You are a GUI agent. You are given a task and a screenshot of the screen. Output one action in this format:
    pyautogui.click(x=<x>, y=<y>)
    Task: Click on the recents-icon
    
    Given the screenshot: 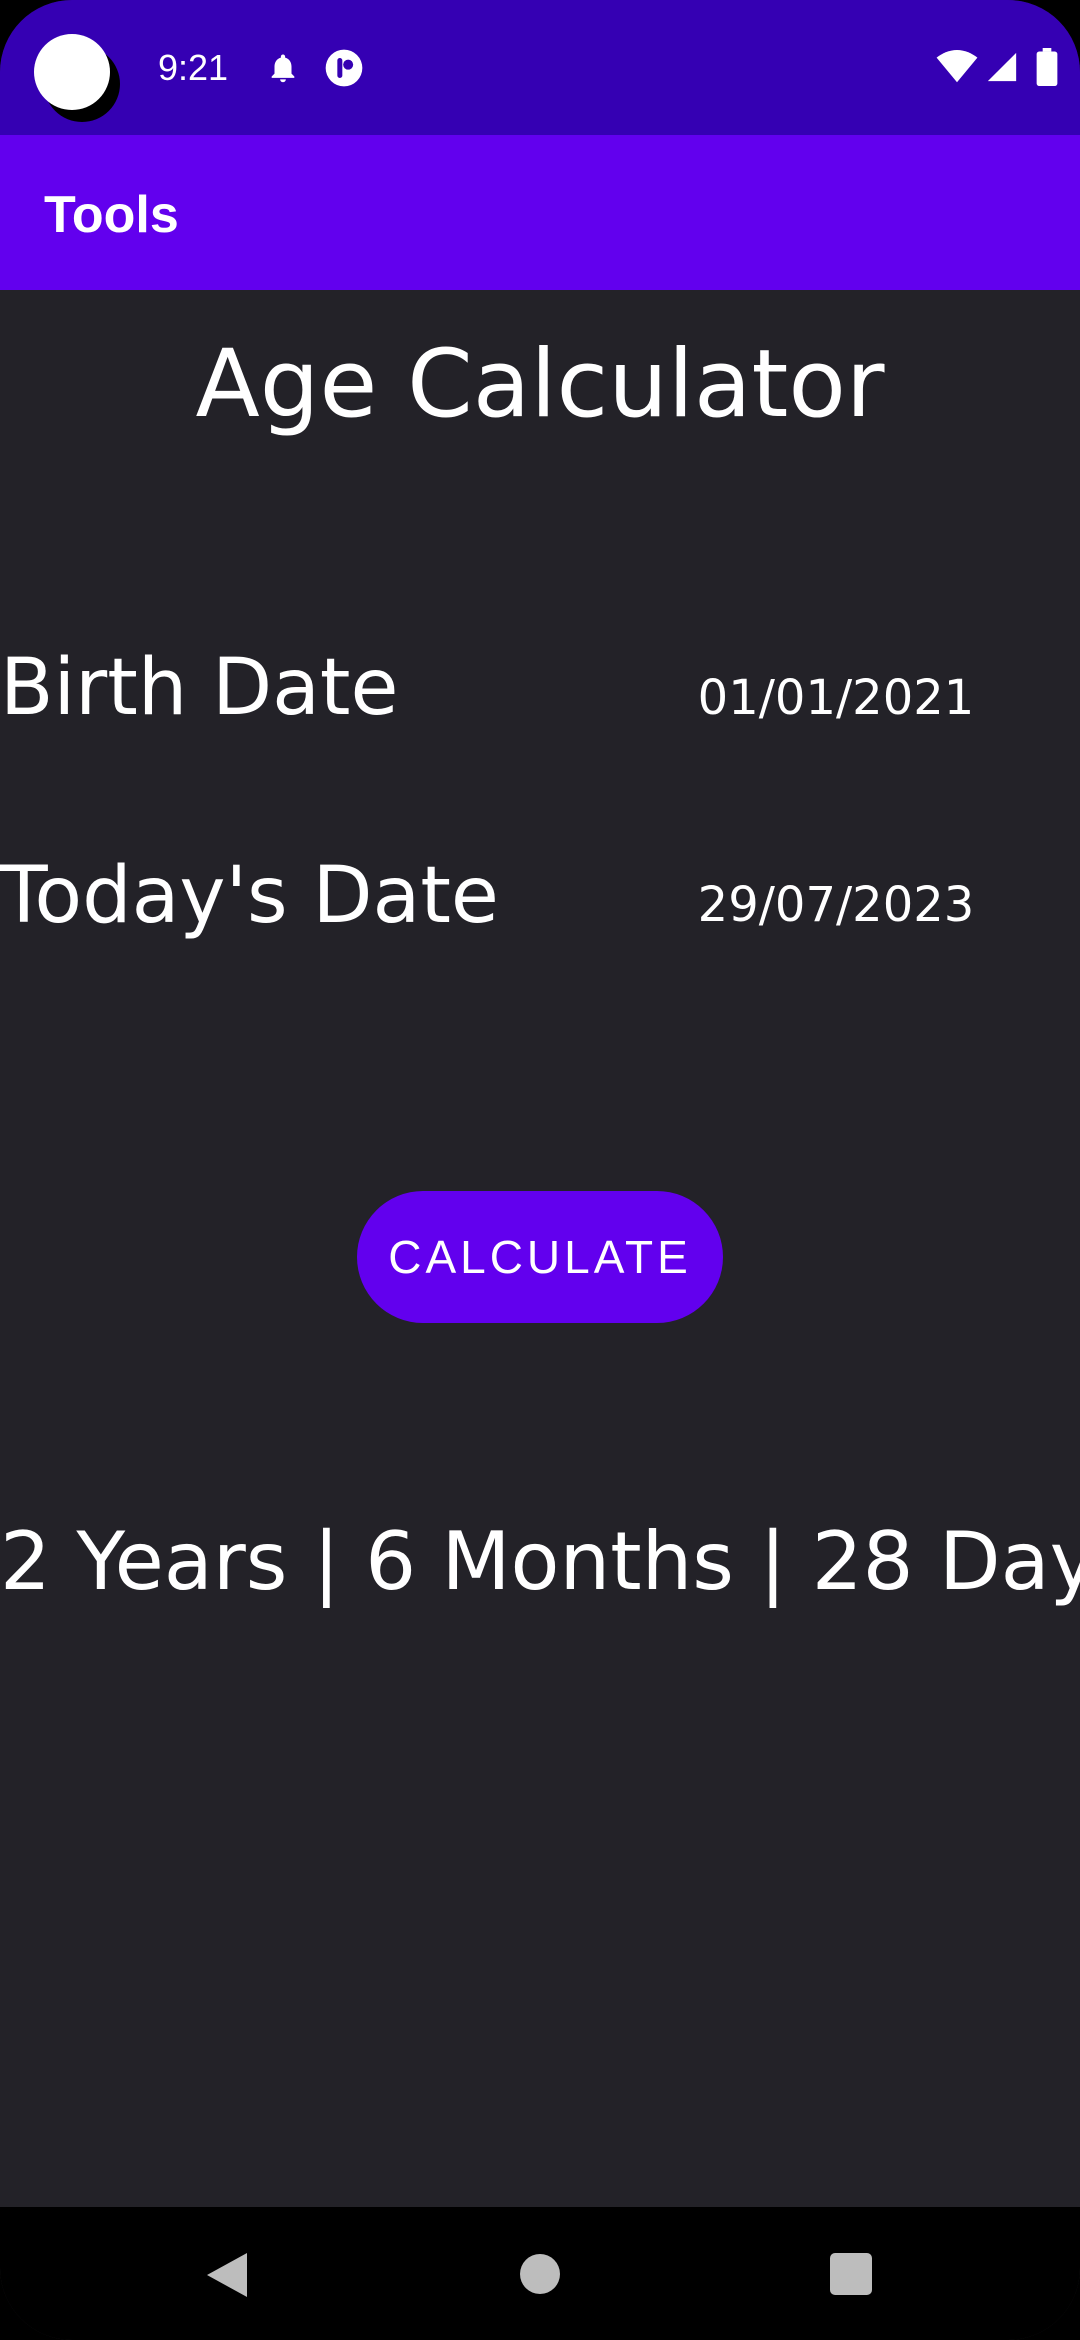 What is the action you would take?
    pyautogui.click(x=851, y=2274)
    